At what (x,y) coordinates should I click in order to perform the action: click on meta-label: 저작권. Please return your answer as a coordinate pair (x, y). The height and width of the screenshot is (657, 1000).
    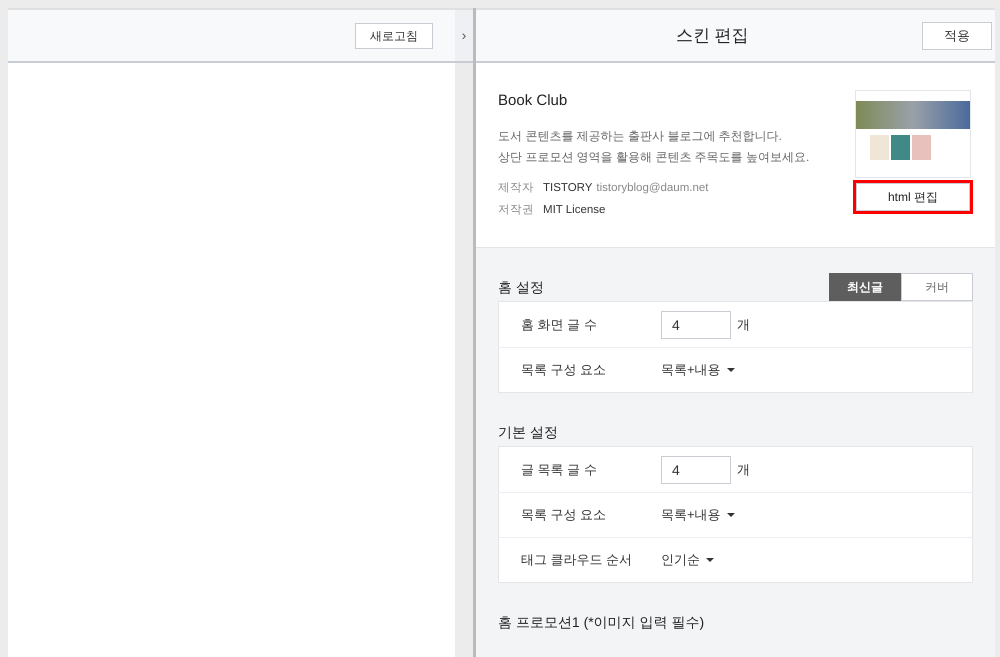
    Looking at the image, I should click on (516, 210).